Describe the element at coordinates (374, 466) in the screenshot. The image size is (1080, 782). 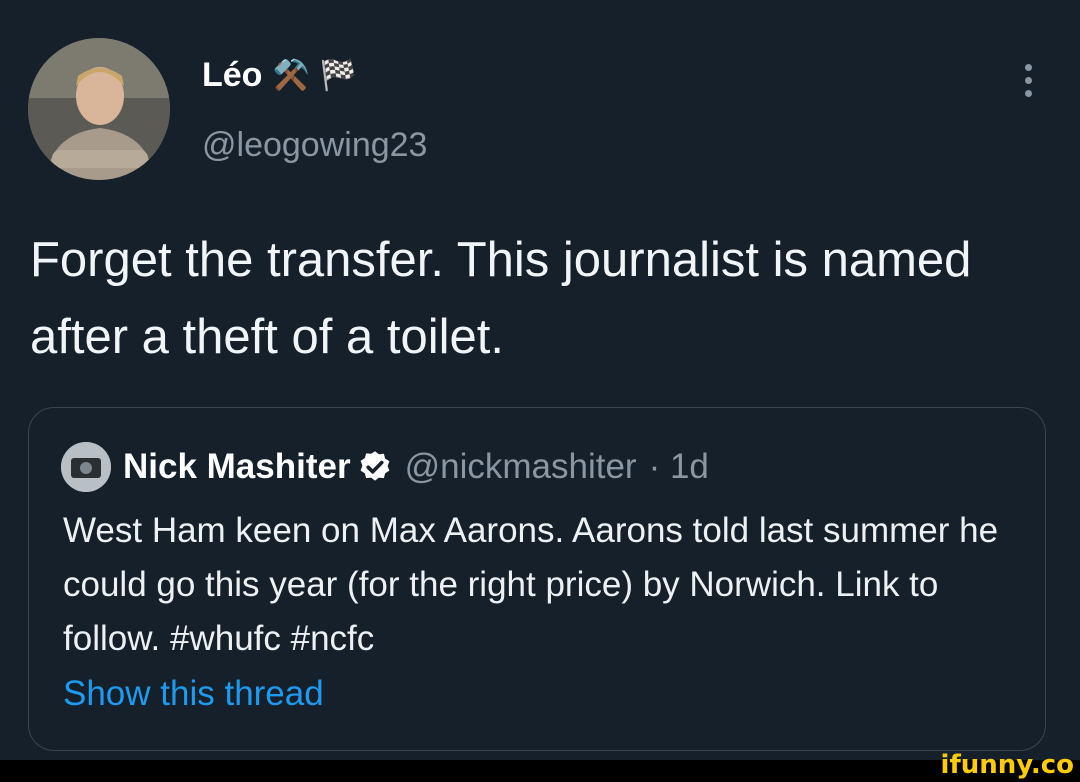
I see `verified-badge-icon` at that location.